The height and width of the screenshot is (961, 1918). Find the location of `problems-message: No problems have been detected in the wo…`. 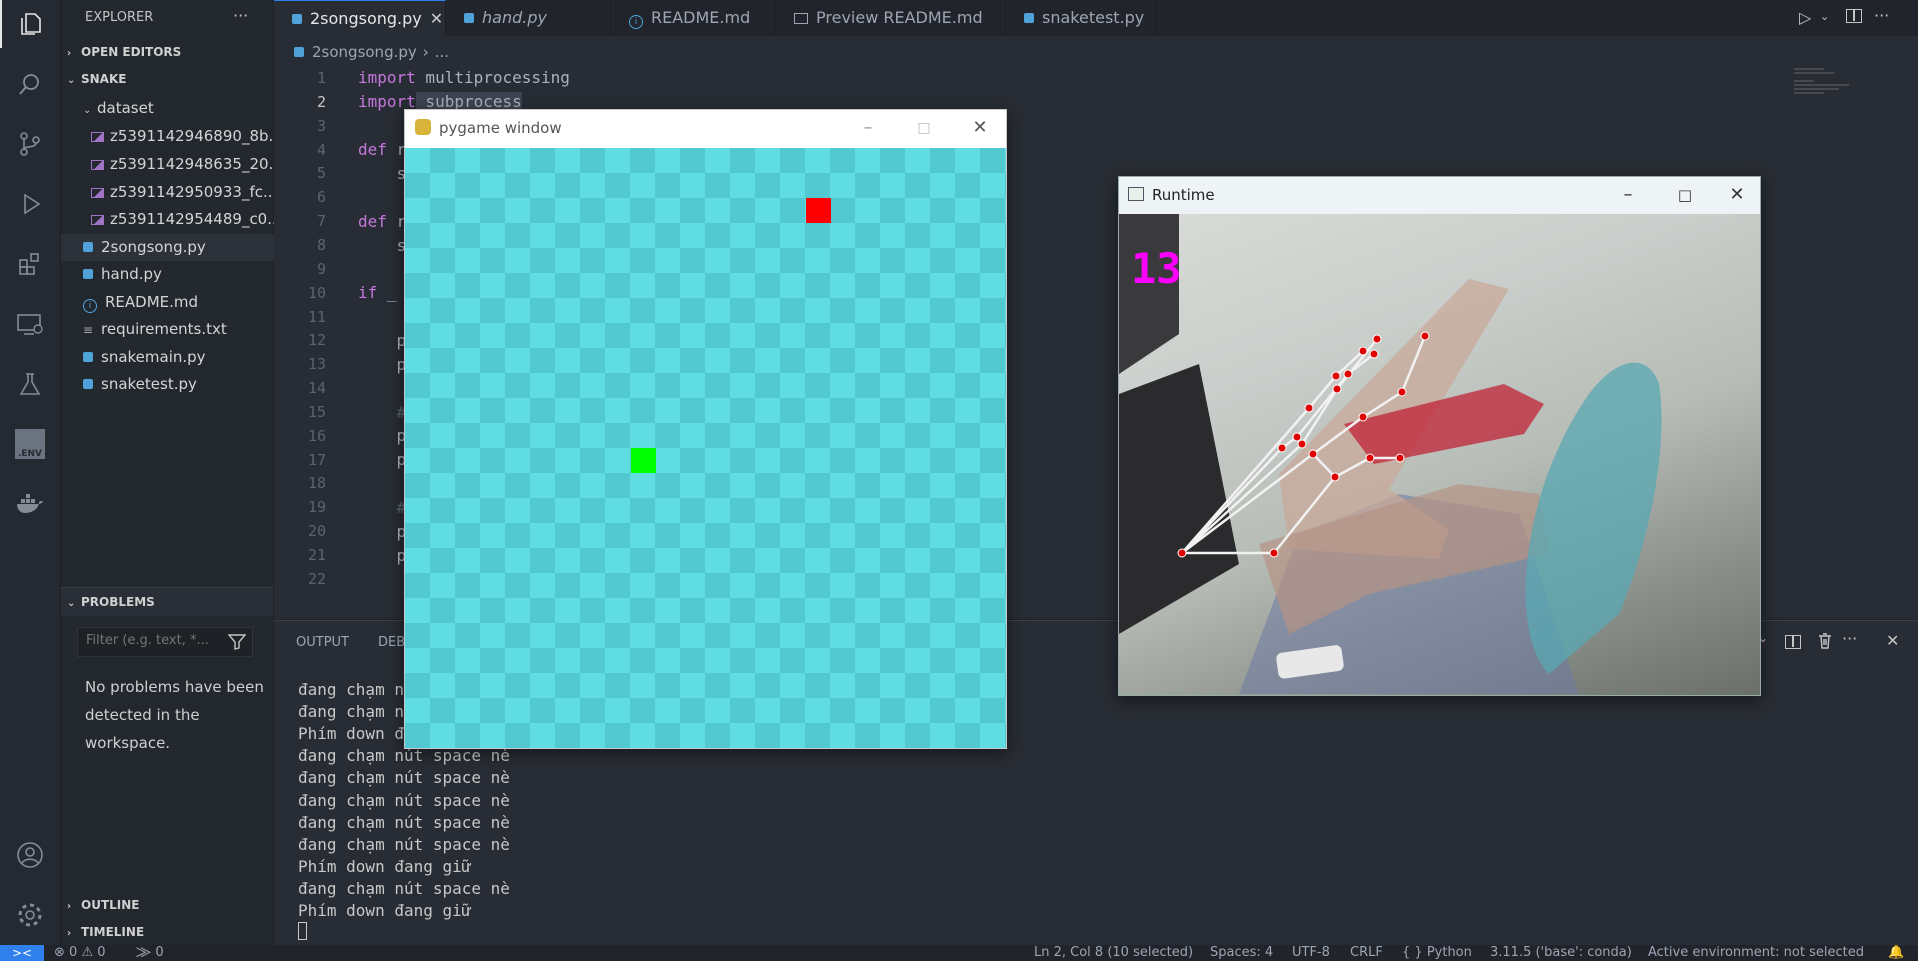

problems-message: No problems have been detected in the wo… is located at coordinates (175, 715).